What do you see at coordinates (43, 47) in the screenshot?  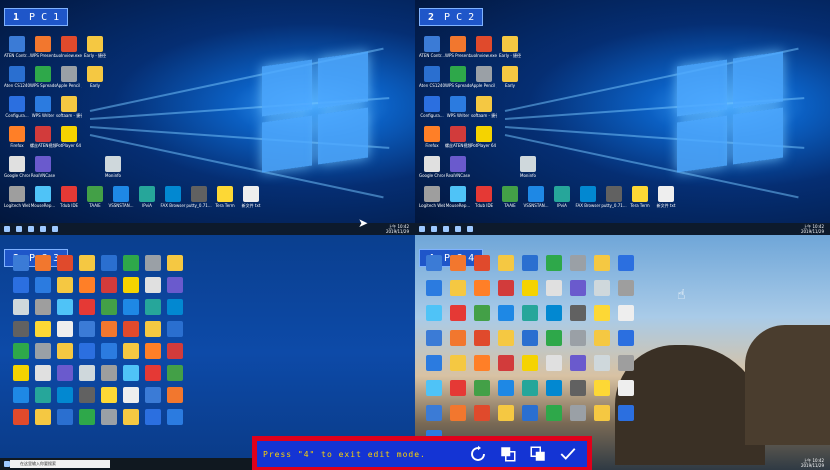 I see `desktop-icon: WPS Presentation` at bounding box center [43, 47].